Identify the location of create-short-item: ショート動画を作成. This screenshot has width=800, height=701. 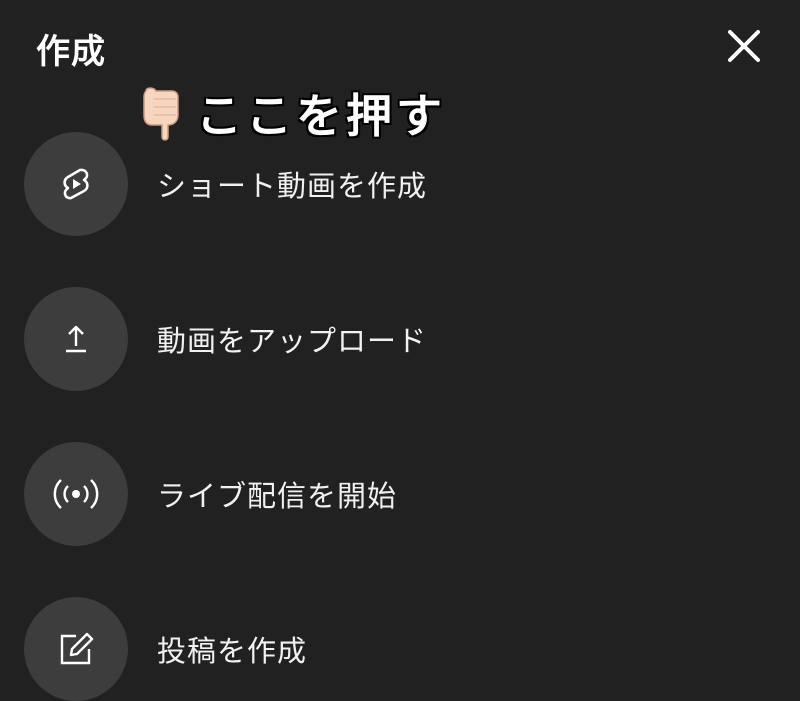
(404, 184).